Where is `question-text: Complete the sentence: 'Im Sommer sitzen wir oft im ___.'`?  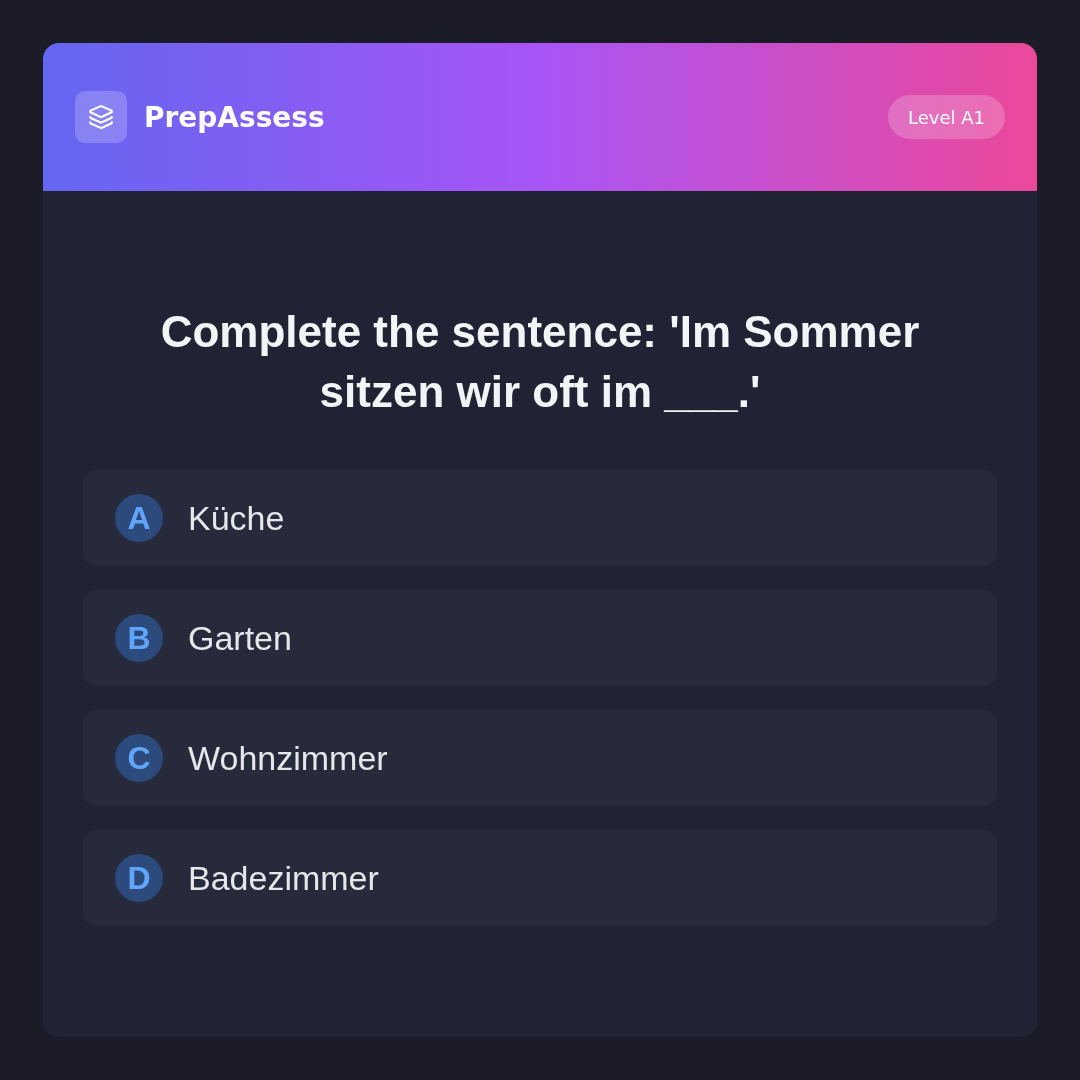
question-text: Complete the sentence: 'Im Sommer sitzen wir oft im ___.' is located at coordinates (540, 362).